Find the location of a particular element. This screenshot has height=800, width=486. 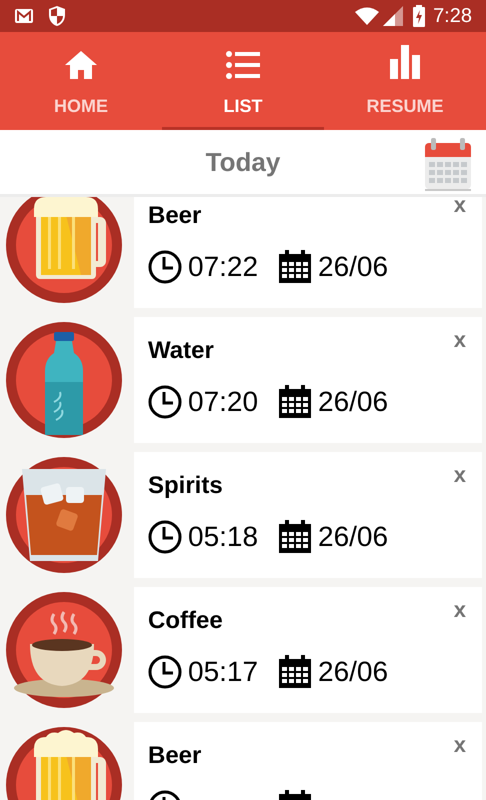

home-icon is located at coordinates (81, 65).